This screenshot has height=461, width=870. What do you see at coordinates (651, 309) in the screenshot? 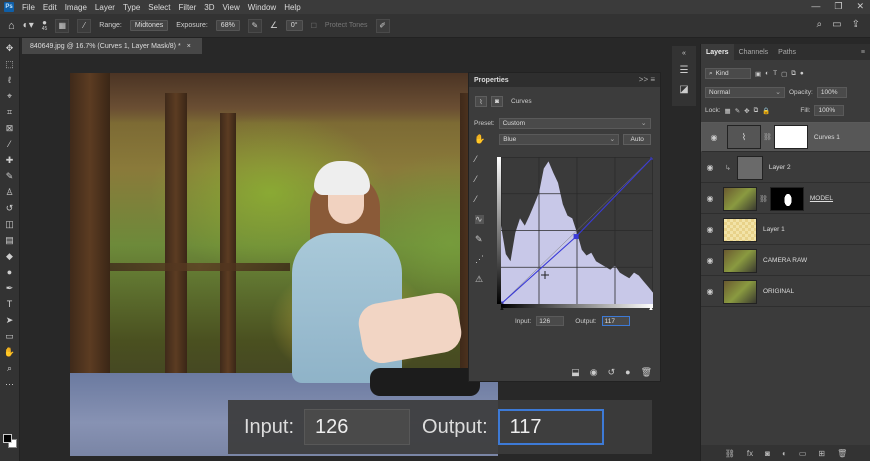
I see `white-point-slider-icon: ▲` at bounding box center [651, 309].